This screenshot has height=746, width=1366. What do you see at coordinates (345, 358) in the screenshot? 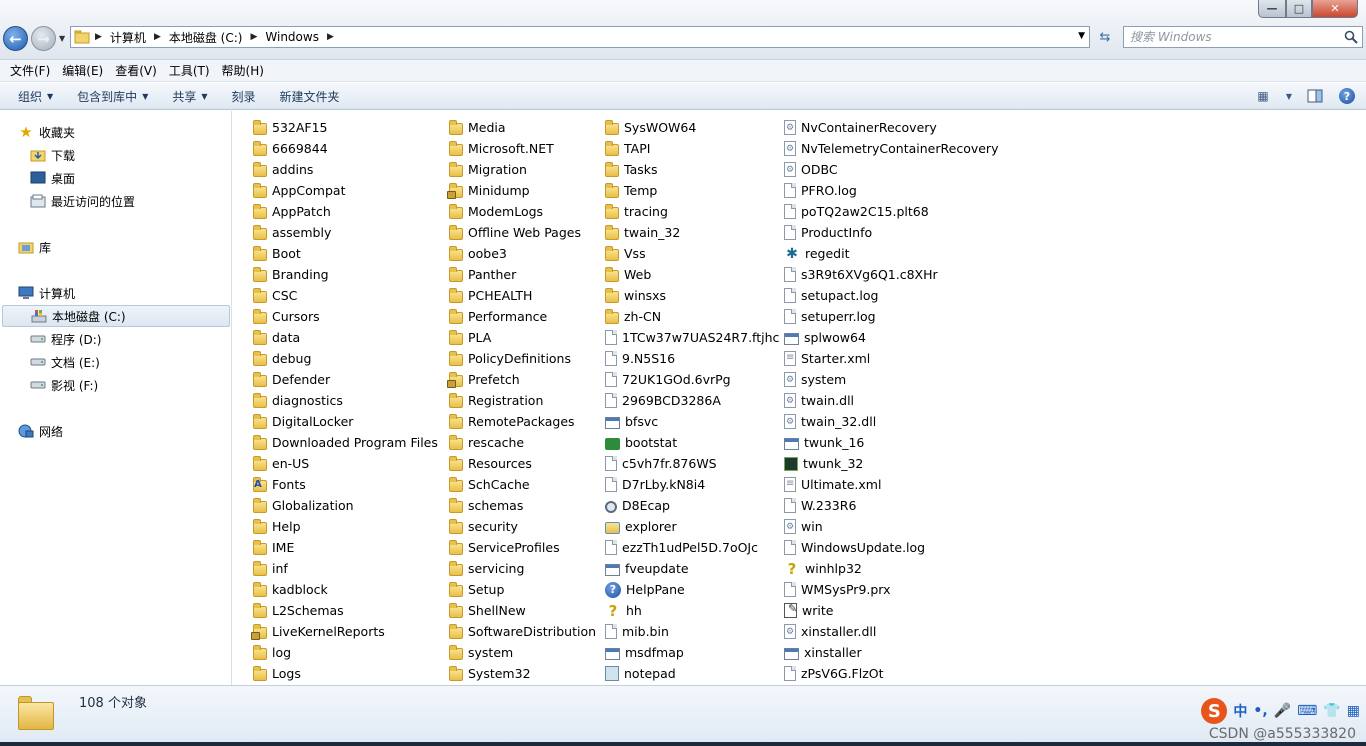
I see `file-item: debug` at bounding box center [345, 358].